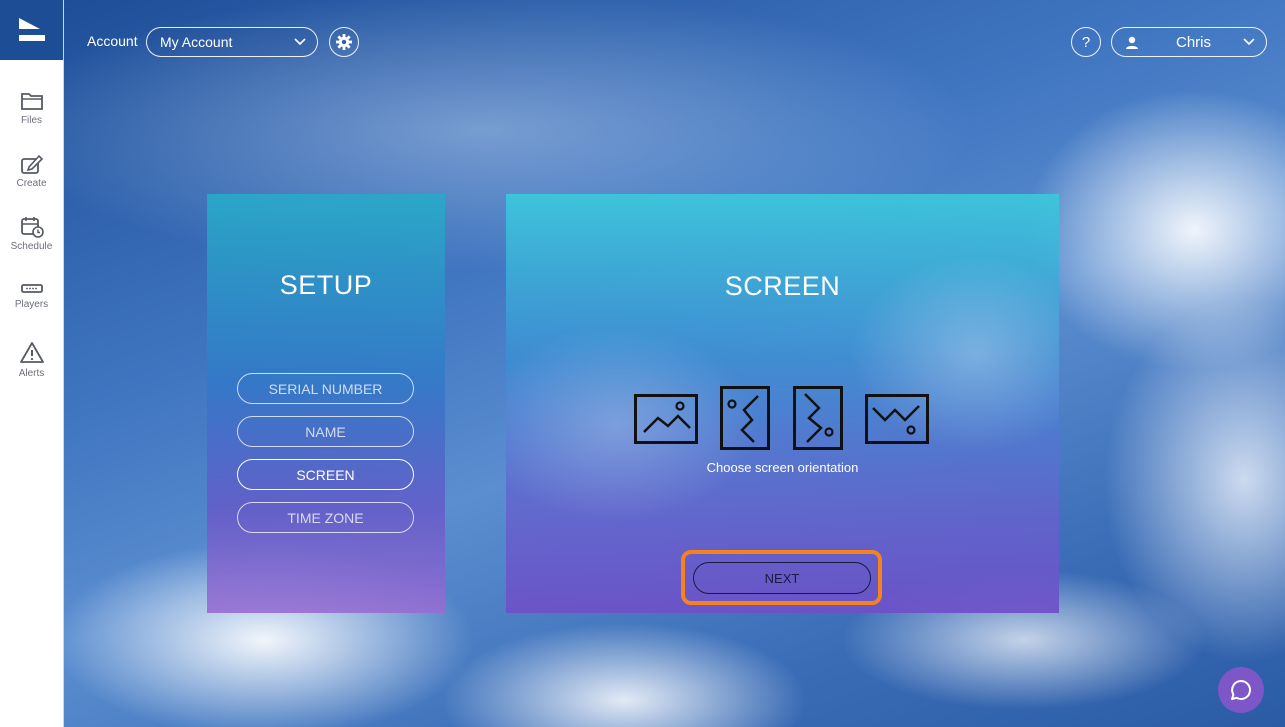 The height and width of the screenshot is (727, 1285). I want to click on help-label: ?, so click(1086, 42).